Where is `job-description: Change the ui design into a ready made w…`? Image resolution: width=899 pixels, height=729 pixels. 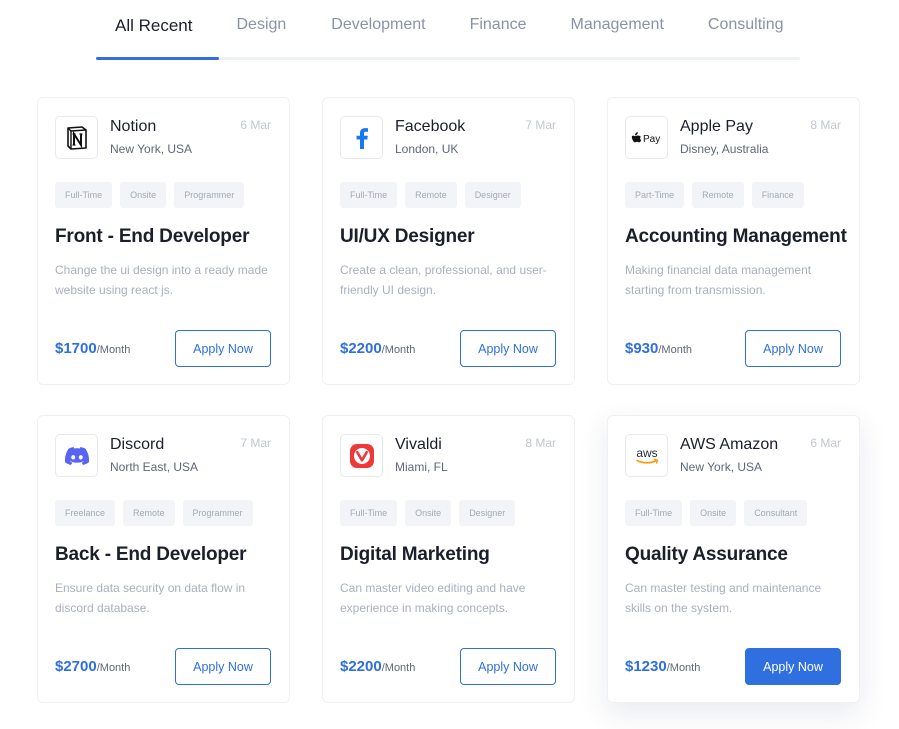 job-description: Change the ui design into a ready made w… is located at coordinates (161, 280).